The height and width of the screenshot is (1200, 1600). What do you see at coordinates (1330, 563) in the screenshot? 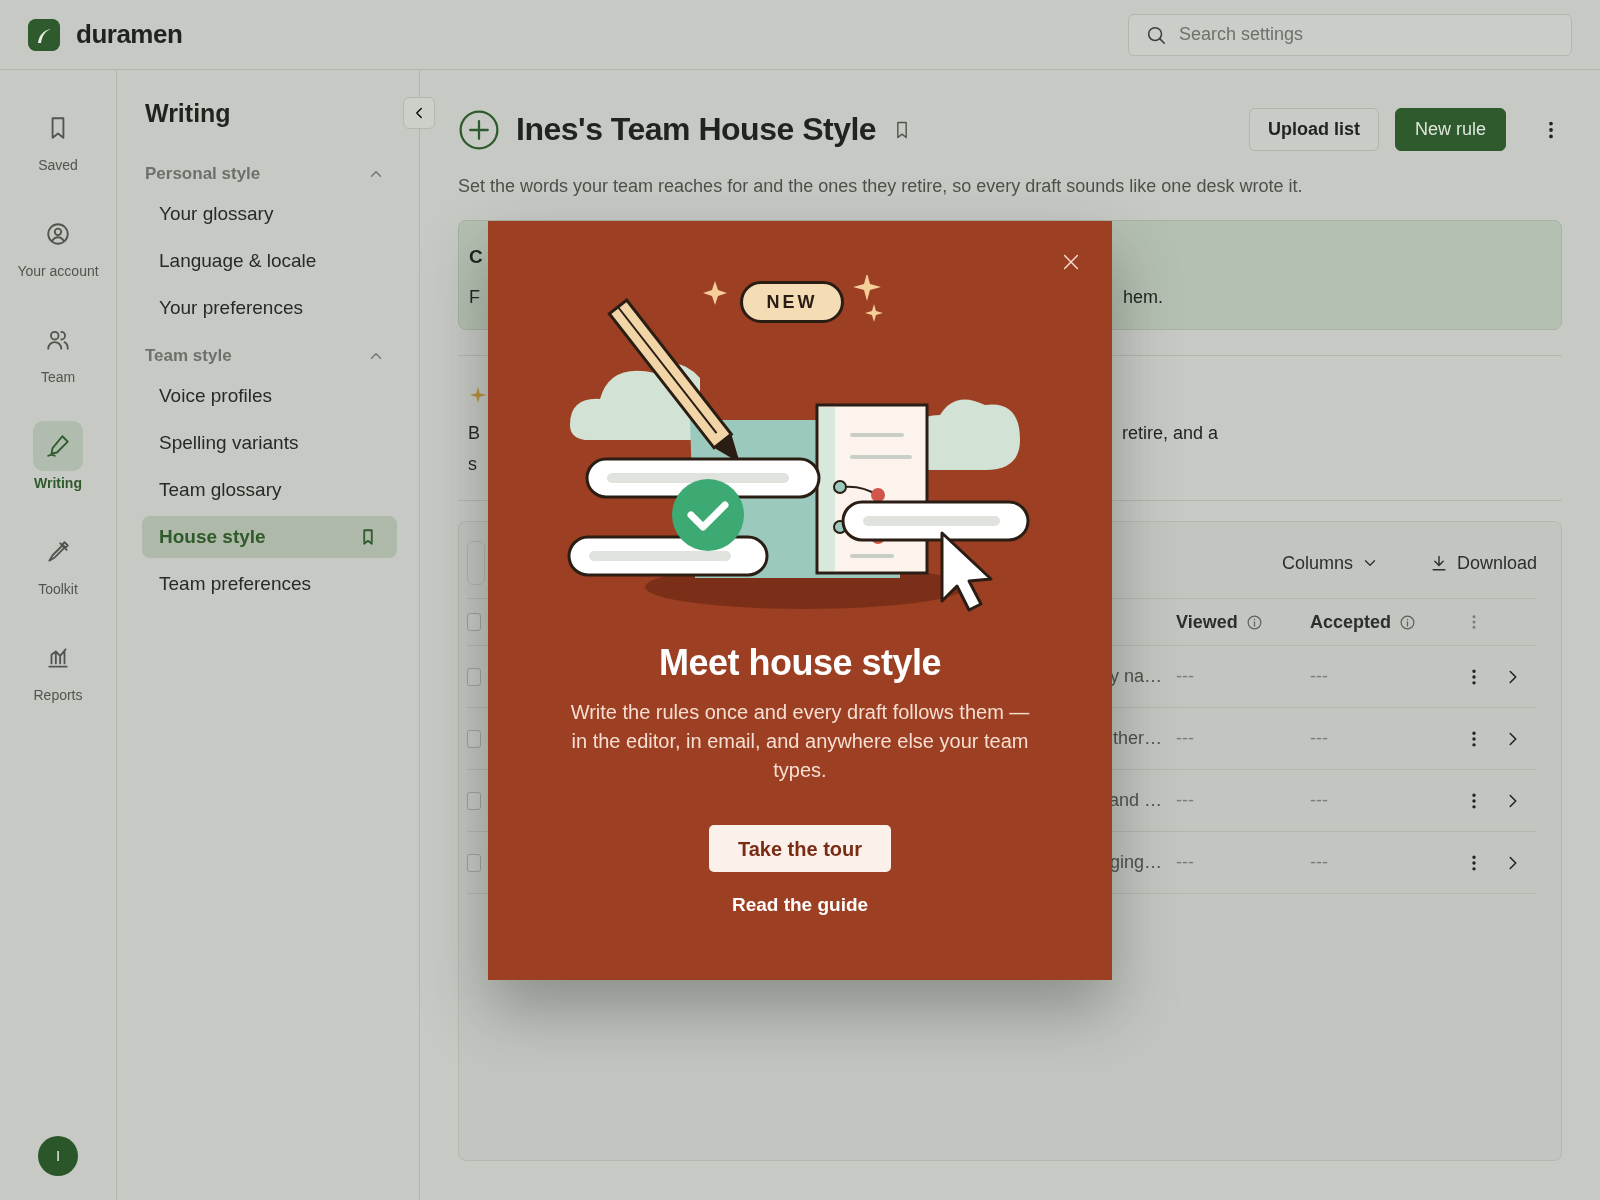
I see `columns-button: Columns` at bounding box center [1330, 563].